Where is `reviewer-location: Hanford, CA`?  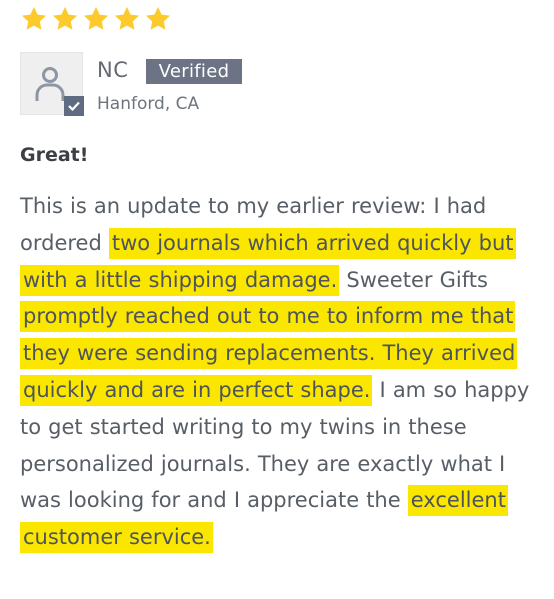
reviewer-location: Hanford, CA is located at coordinates (148, 104).